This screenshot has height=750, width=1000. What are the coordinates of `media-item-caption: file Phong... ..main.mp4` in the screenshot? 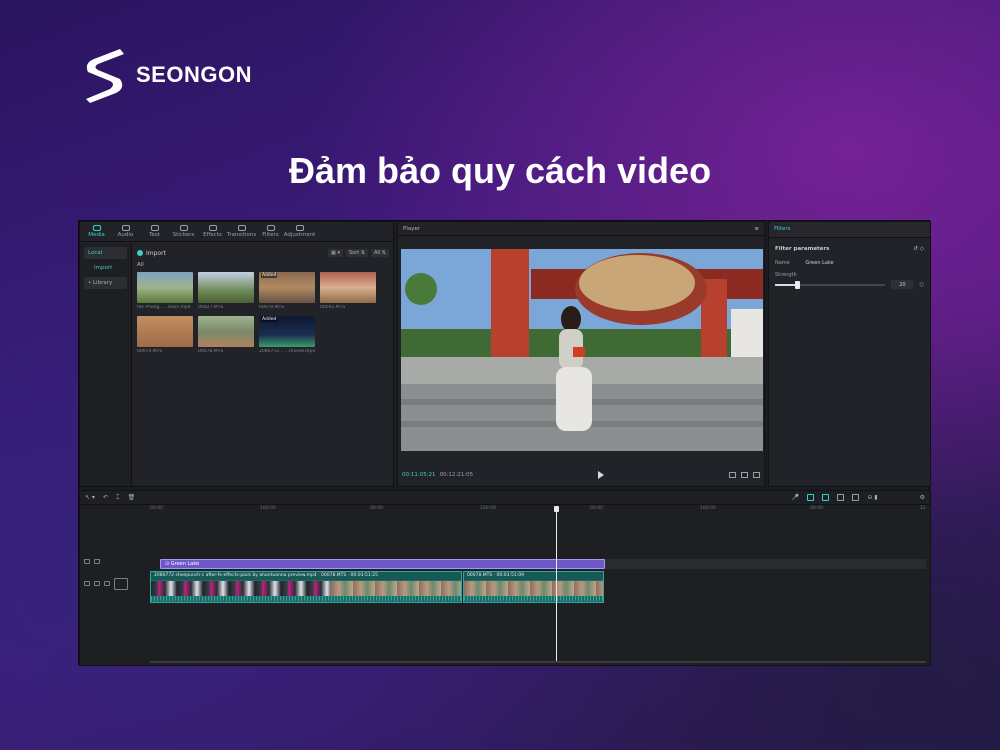 It's located at (164, 307).